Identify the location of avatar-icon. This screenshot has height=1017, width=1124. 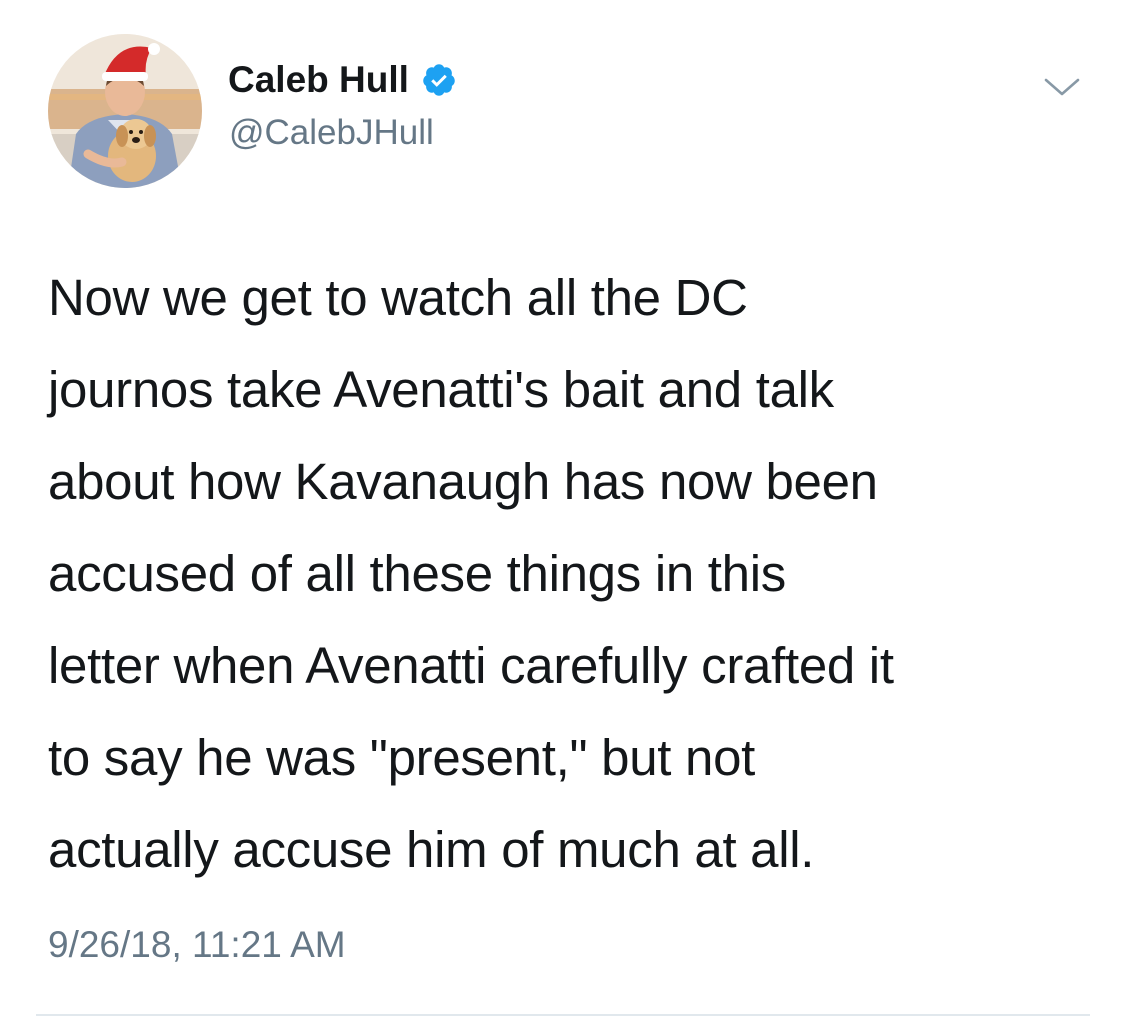
(125, 111).